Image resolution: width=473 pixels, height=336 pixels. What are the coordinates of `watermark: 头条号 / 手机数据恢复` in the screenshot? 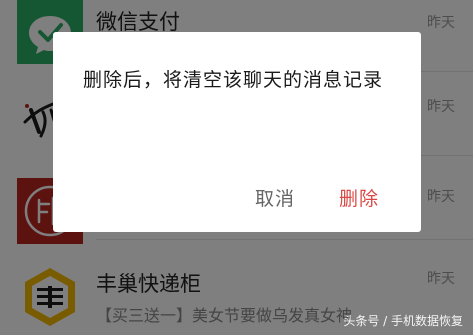 It's located at (403, 321).